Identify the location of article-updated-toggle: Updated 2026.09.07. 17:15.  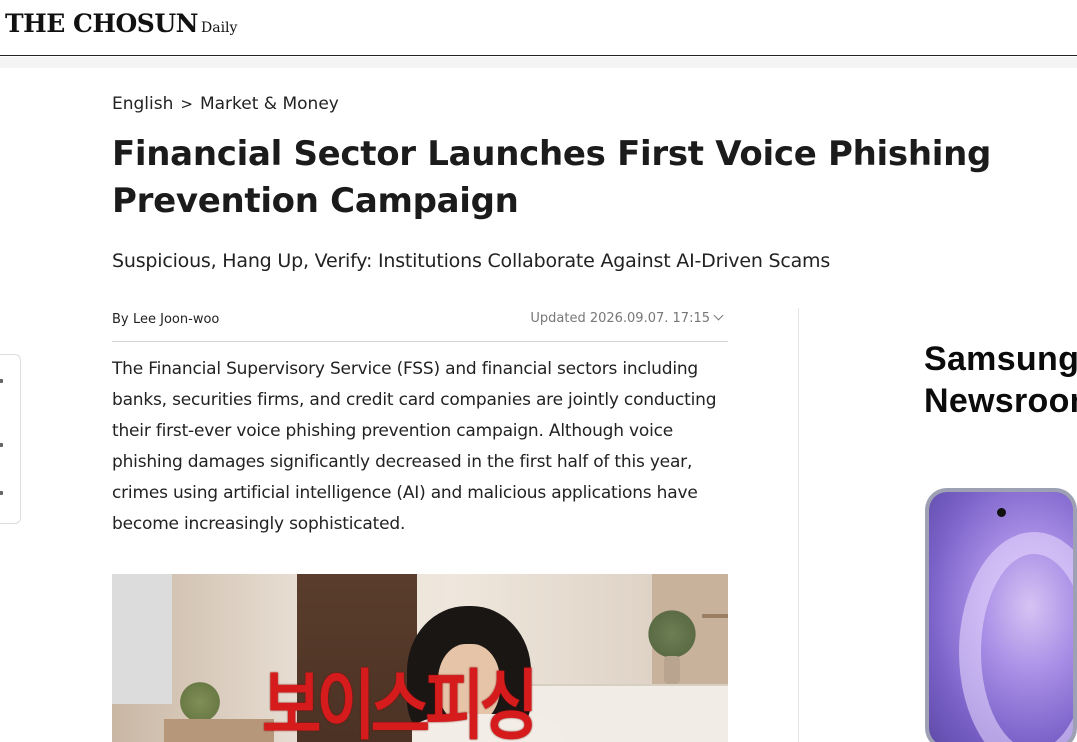
(627, 318).